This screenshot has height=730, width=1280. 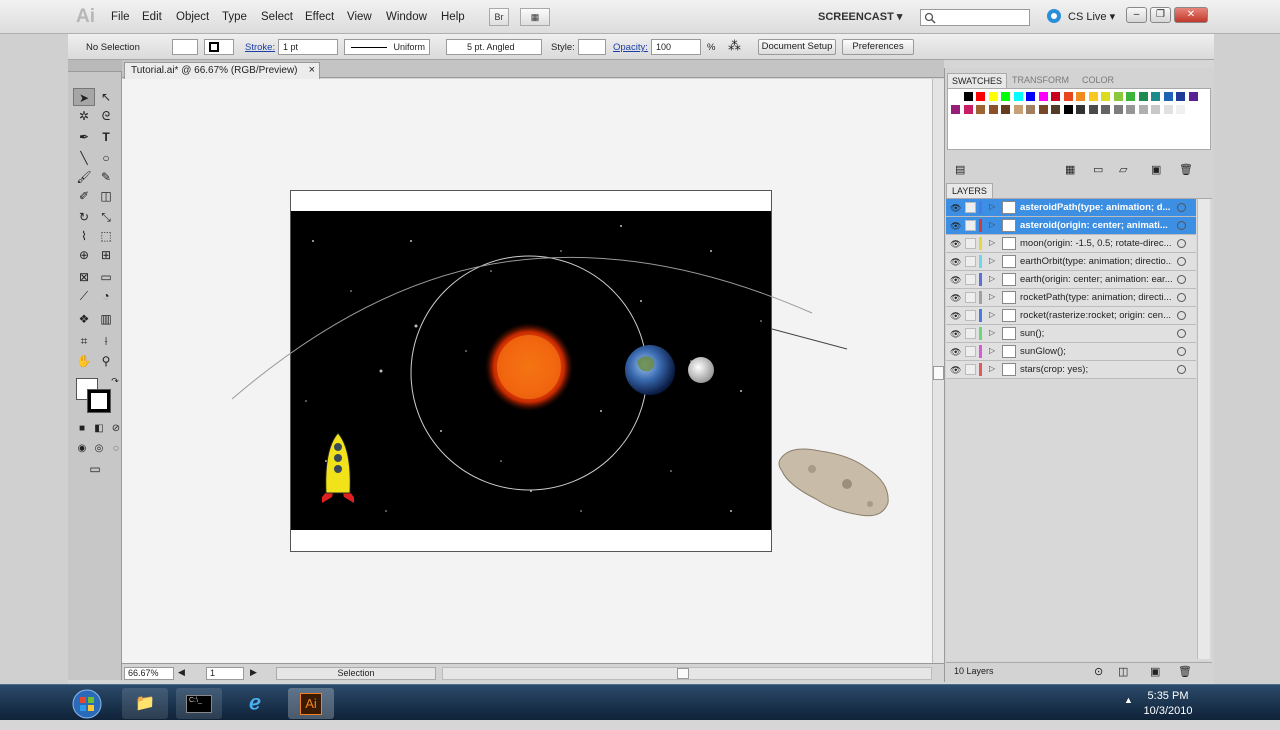 I want to click on eyedropper-tool-icon: ⟋, so click(x=84, y=296).